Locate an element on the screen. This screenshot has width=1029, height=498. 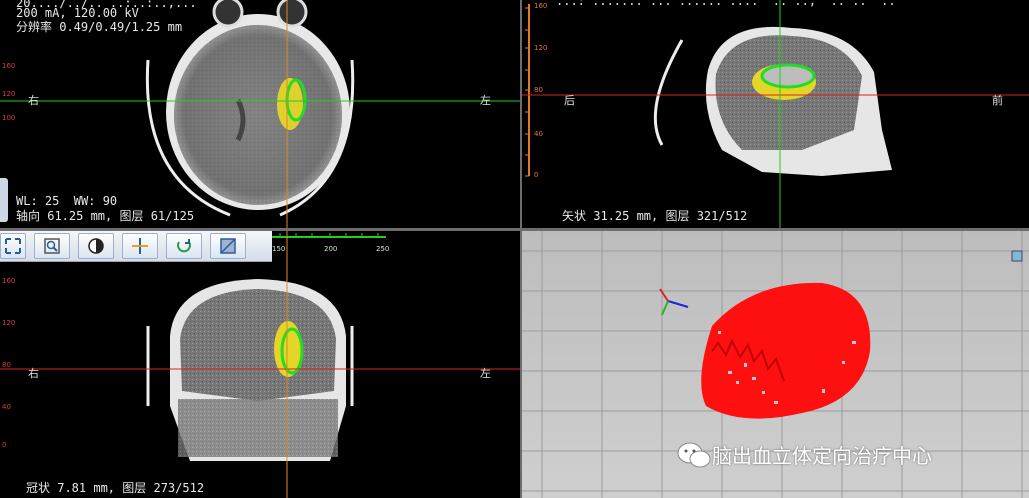
crosshair-icon is located at coordinates (140, 246).